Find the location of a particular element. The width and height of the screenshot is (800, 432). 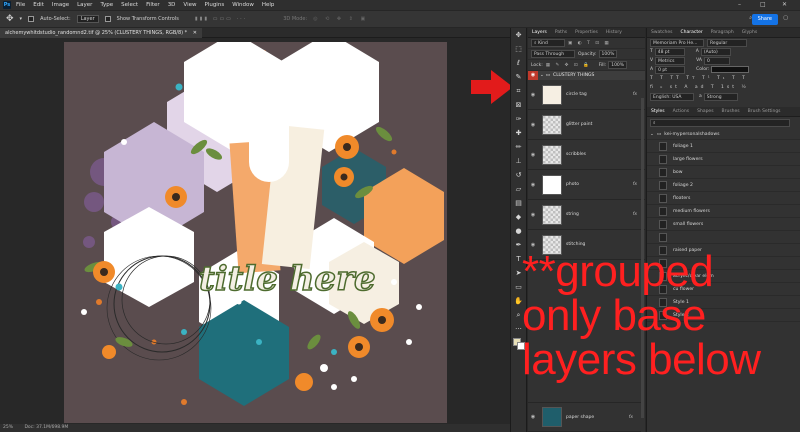

dodge-tool-icon: ● is located at coordinates (518, 231).